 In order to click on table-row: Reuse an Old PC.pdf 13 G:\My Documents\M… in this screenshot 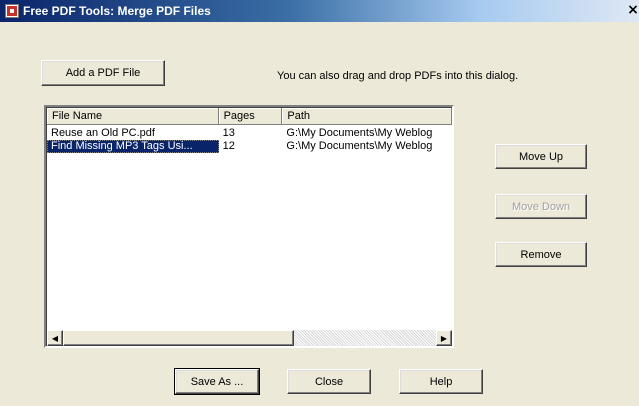, I will do `click(249, 133)`.